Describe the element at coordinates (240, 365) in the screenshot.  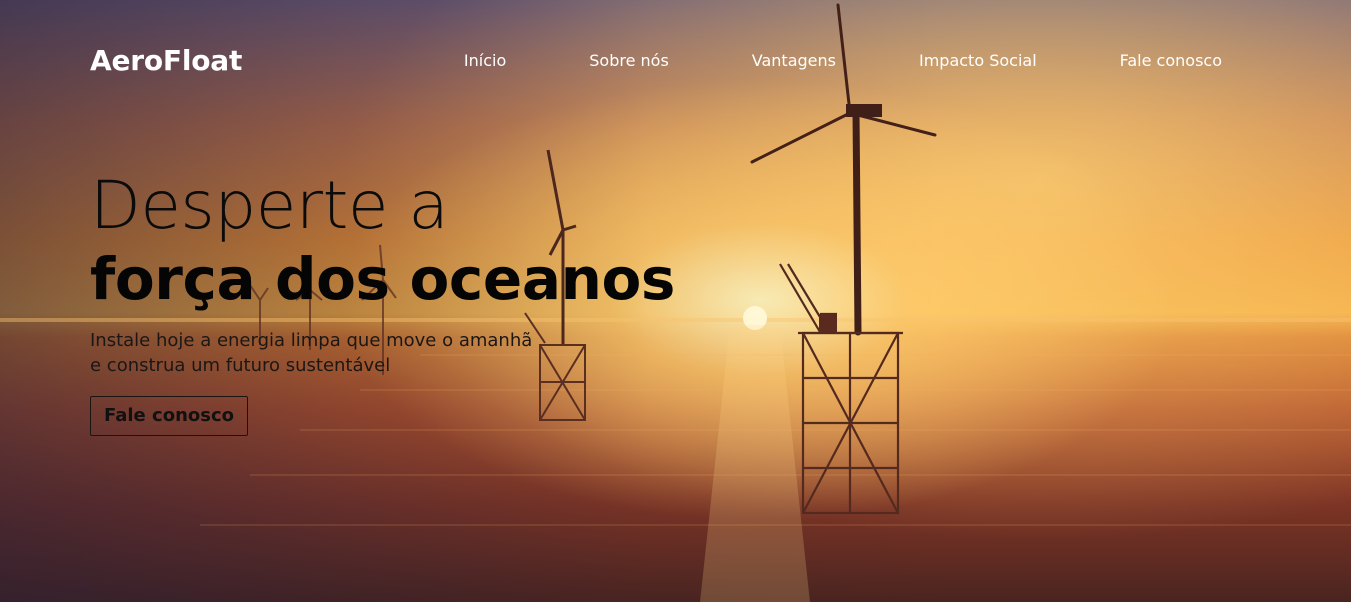
I see `hero-subtitle-line-2: e construa um futuro sustentável` at that location.